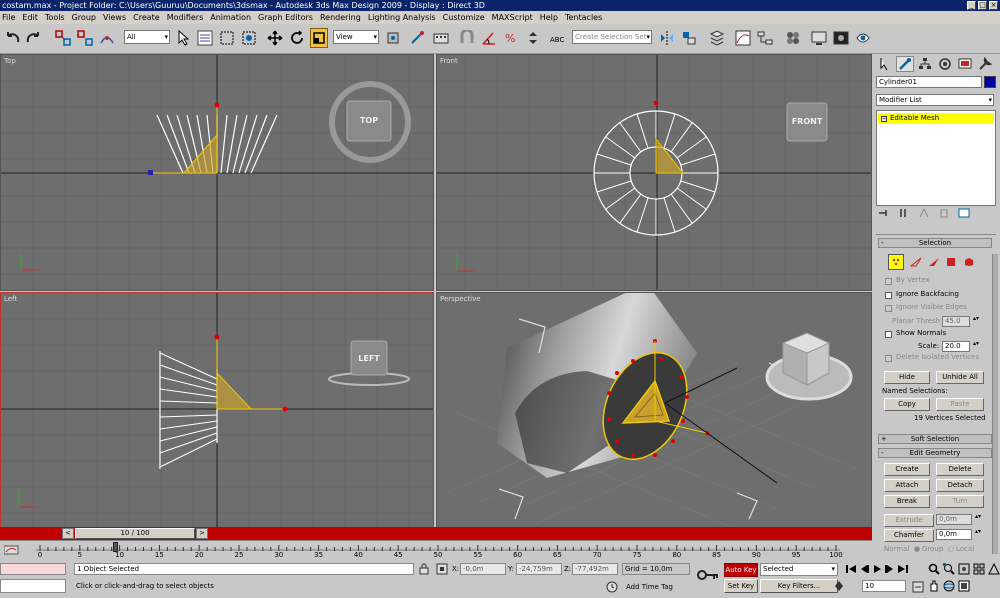 Image resolution: width=1000 pixels, height=598 pixels. I want to click on time-configuration-icon, so click(918, 587).